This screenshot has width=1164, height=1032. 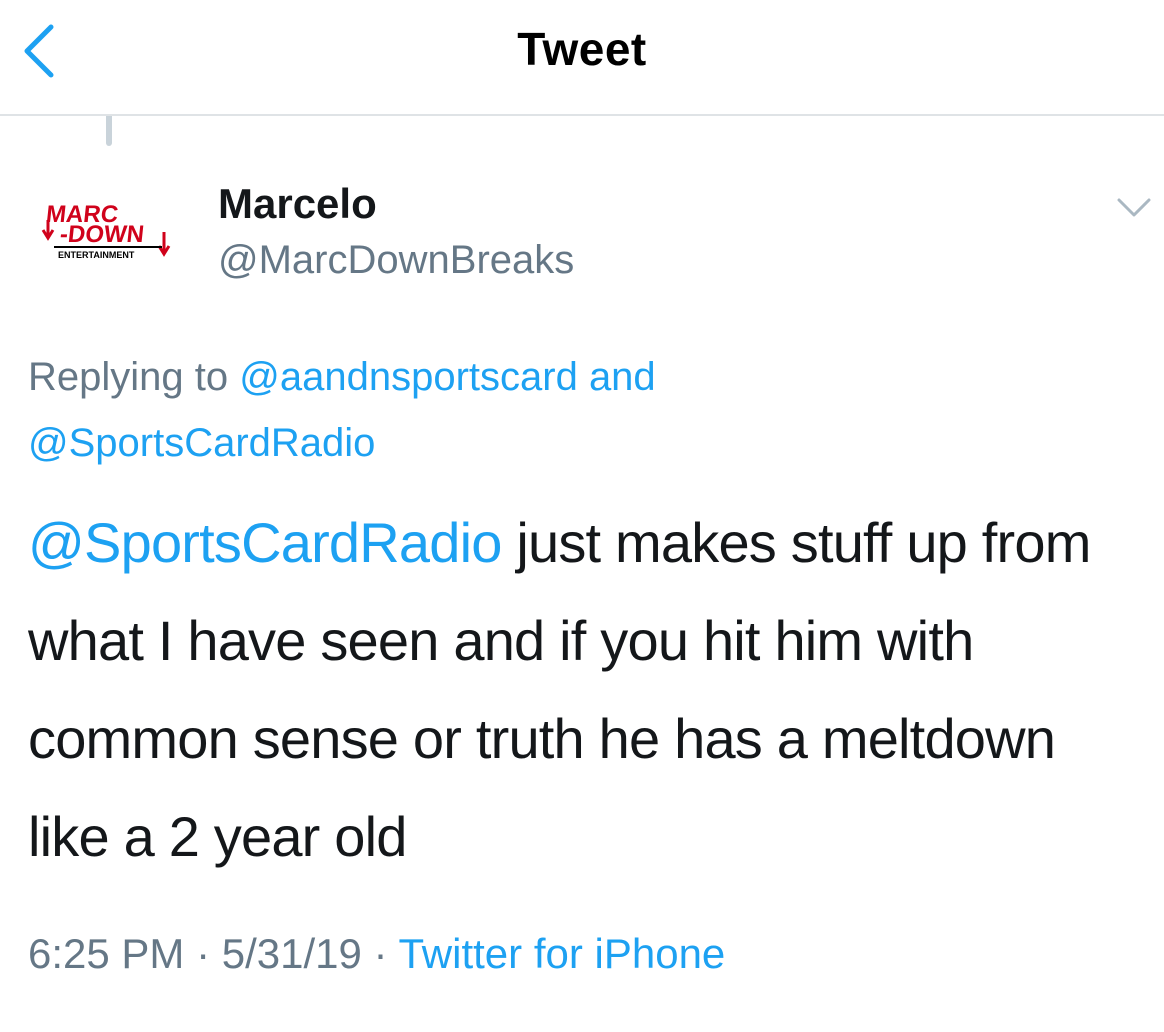 I want to click on page-title: Tweet, so click(x=582, y=49).